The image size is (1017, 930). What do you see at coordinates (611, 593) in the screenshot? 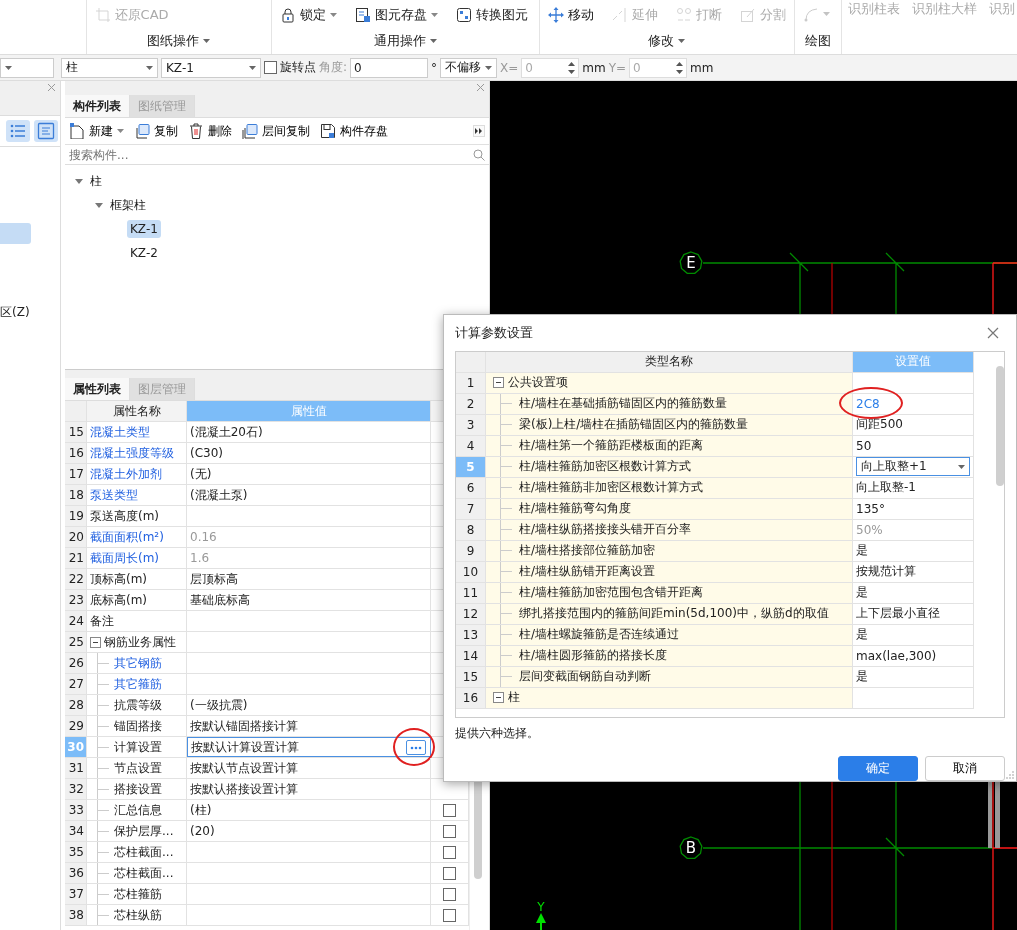
I see `setting-name: 柱/墙柱箍筋加密范围包含错开距离` at bounding box center [611, 593].